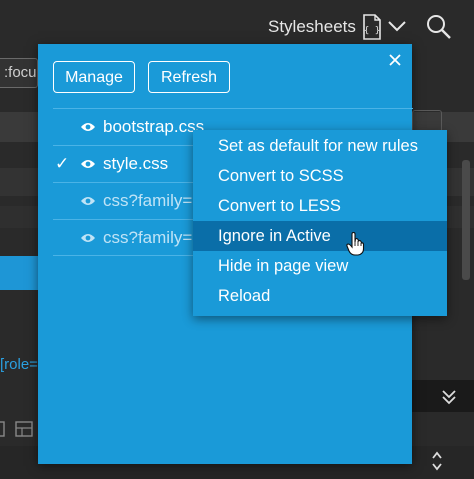 The image size is (474, 479). I want to click on top-bar: Stylesheets { }, so click(237, 23).